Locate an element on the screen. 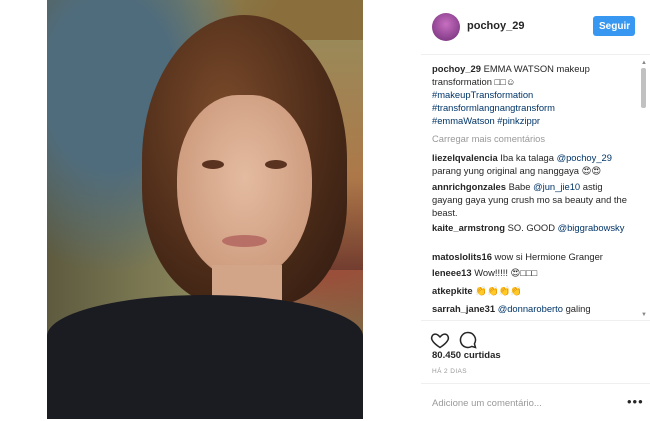 The width and height of the screenshot is (650, 421). comment-username: kaite_armstrong is located at coordinates (468, 227).